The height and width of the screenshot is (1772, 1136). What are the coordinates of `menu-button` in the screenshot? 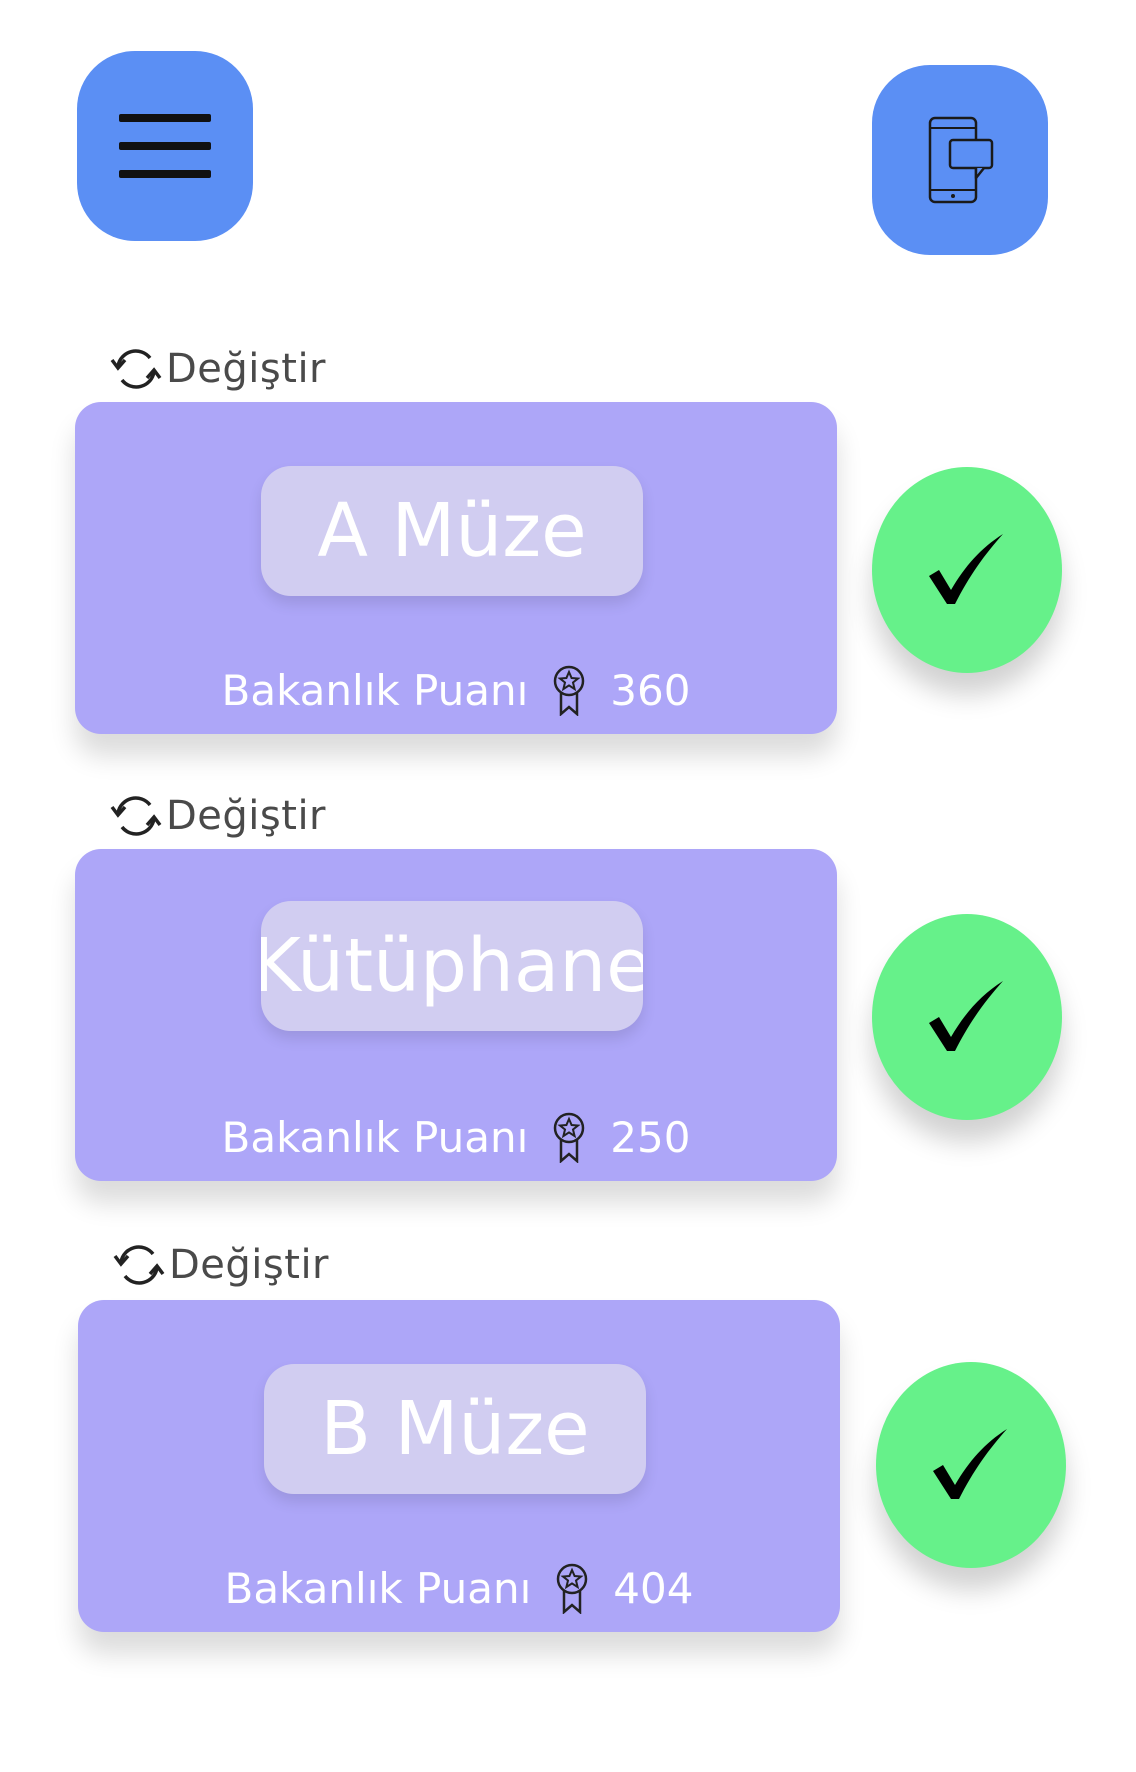 It's located at (165, 146).